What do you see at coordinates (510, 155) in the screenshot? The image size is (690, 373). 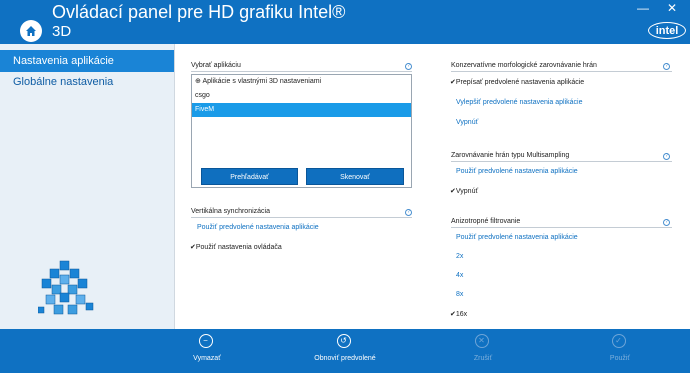 I see `msaa-heading: Zarovnávanie hrán typu Multisampling` at bounding box center [510, 155].